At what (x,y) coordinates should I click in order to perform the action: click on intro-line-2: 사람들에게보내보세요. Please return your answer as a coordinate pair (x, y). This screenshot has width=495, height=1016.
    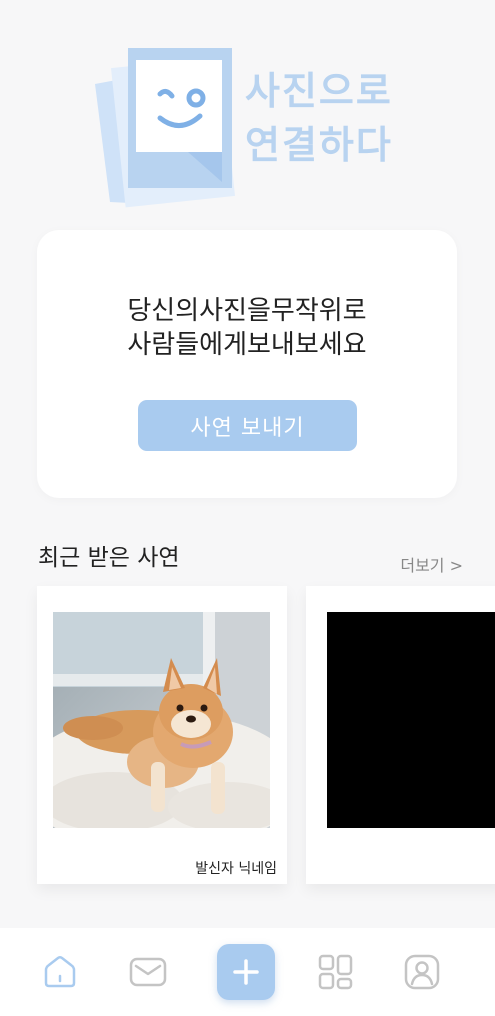
    Looking at the image, I should click on (247, 345).